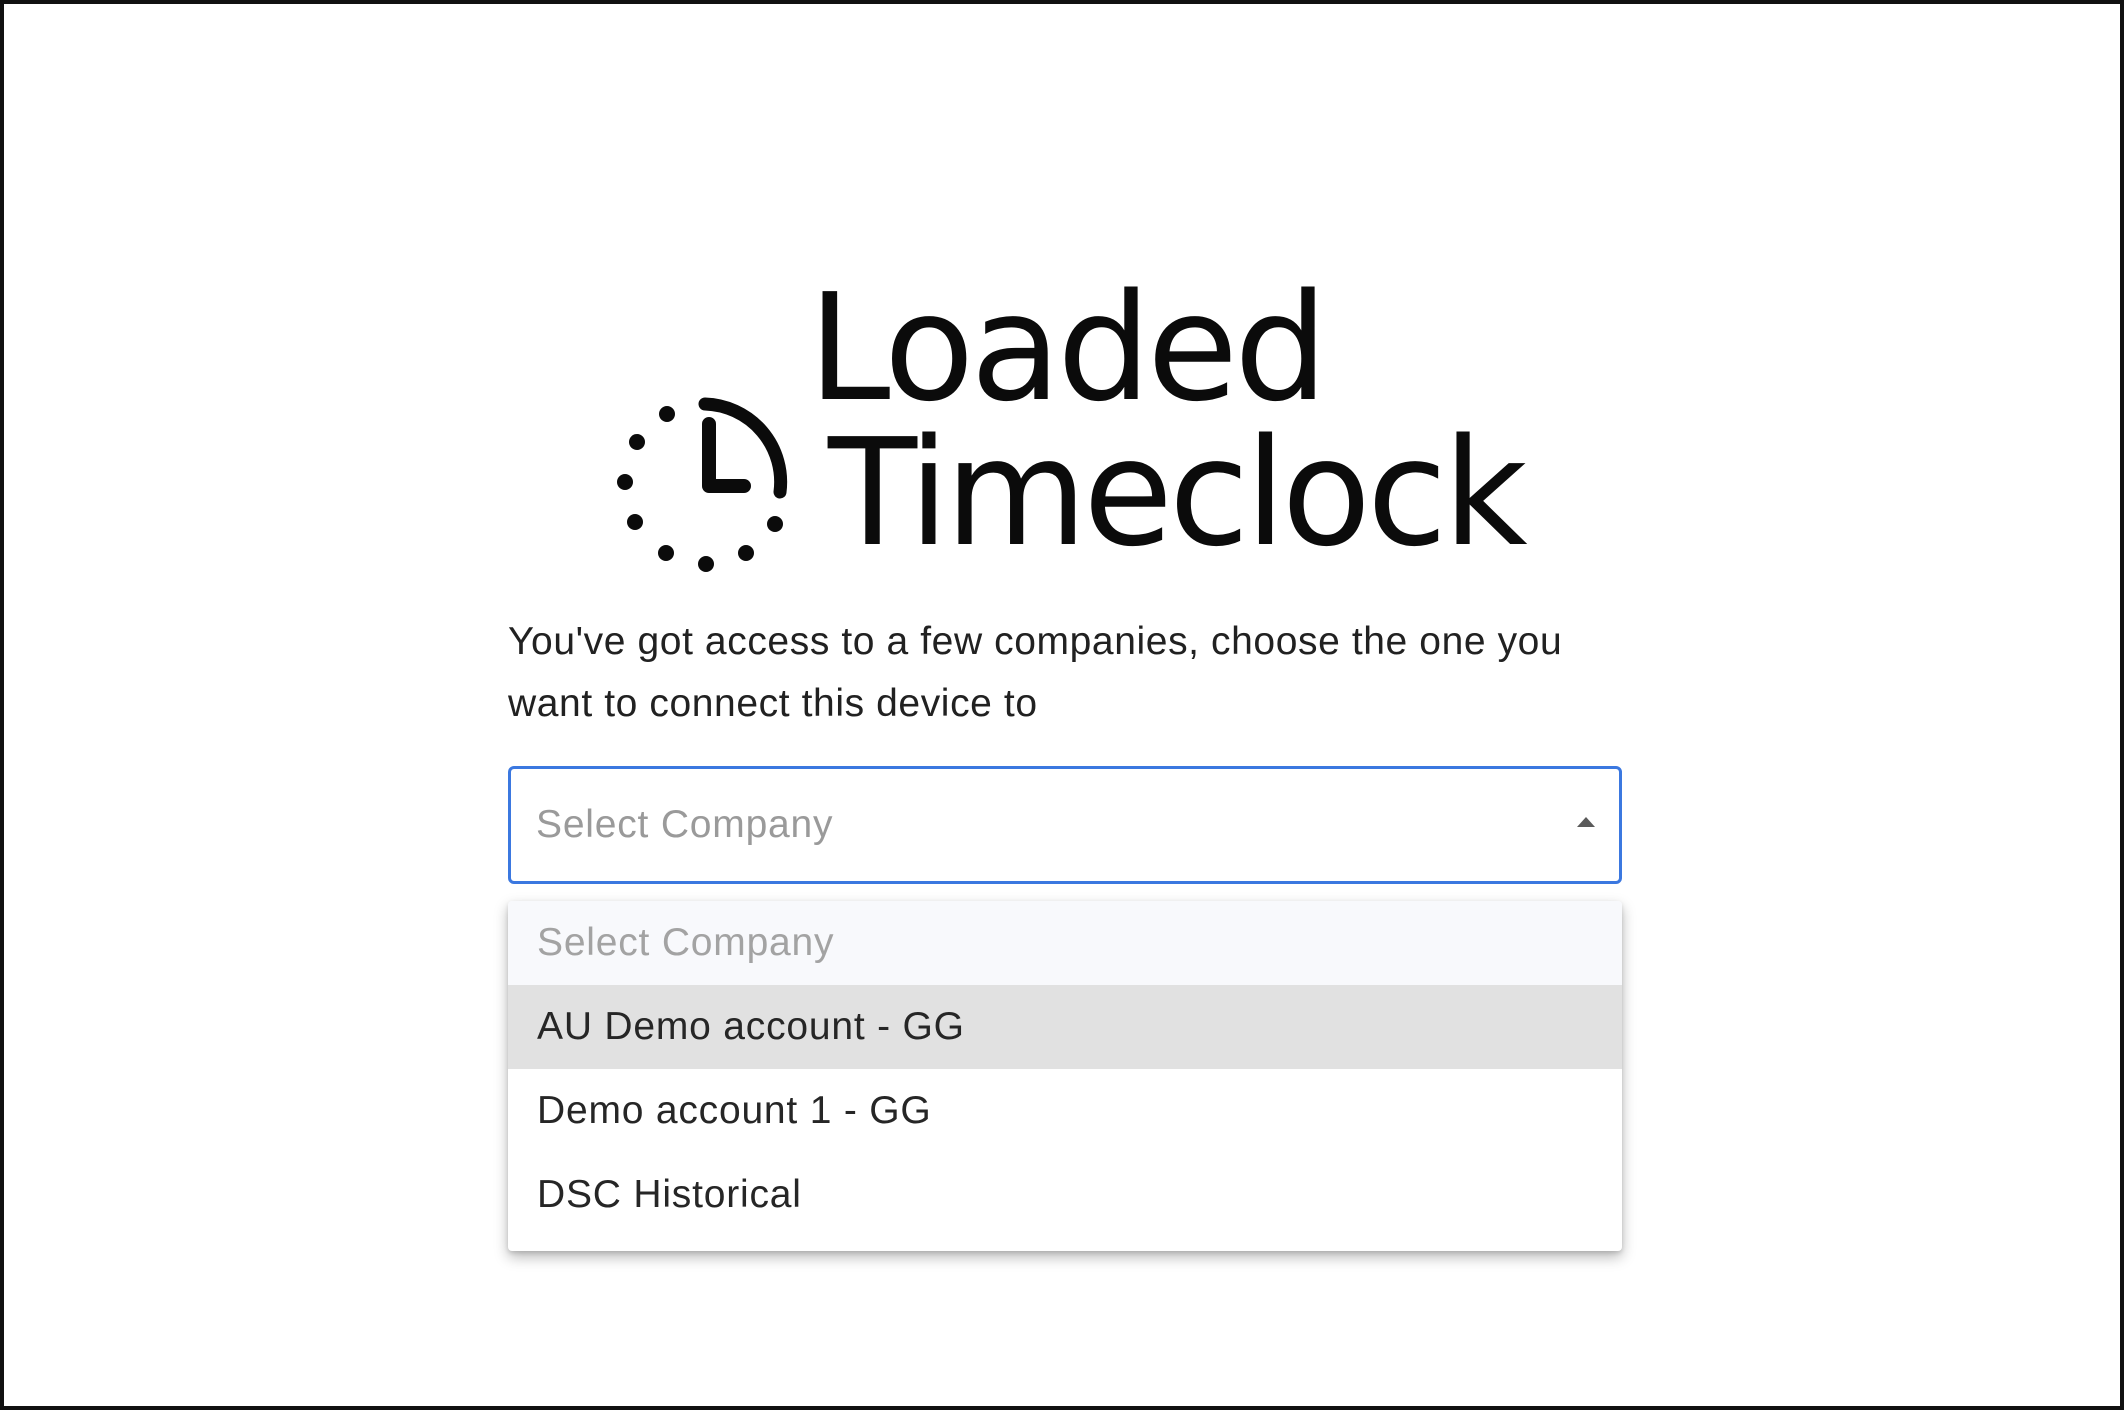  I want to click on company-select: Select Company, so click(1065, 825).